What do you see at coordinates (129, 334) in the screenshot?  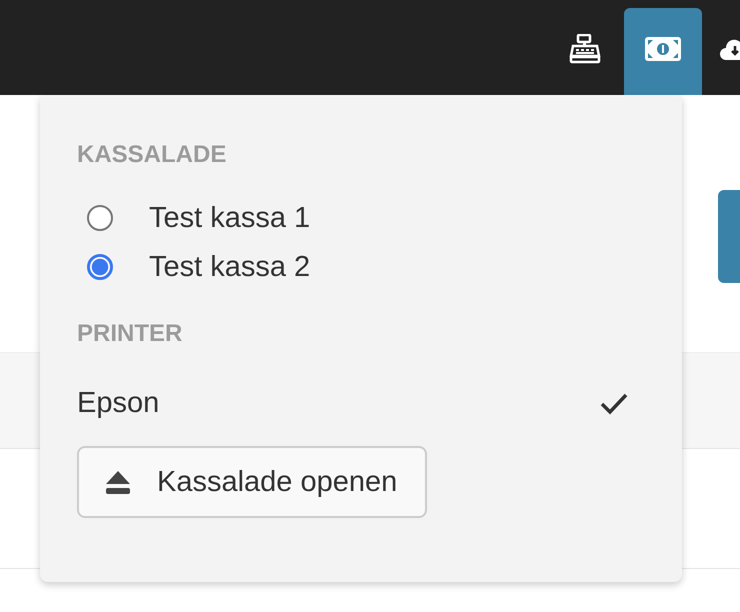 I see `section-heading: PRINTER` at bounding box center [129, 334].